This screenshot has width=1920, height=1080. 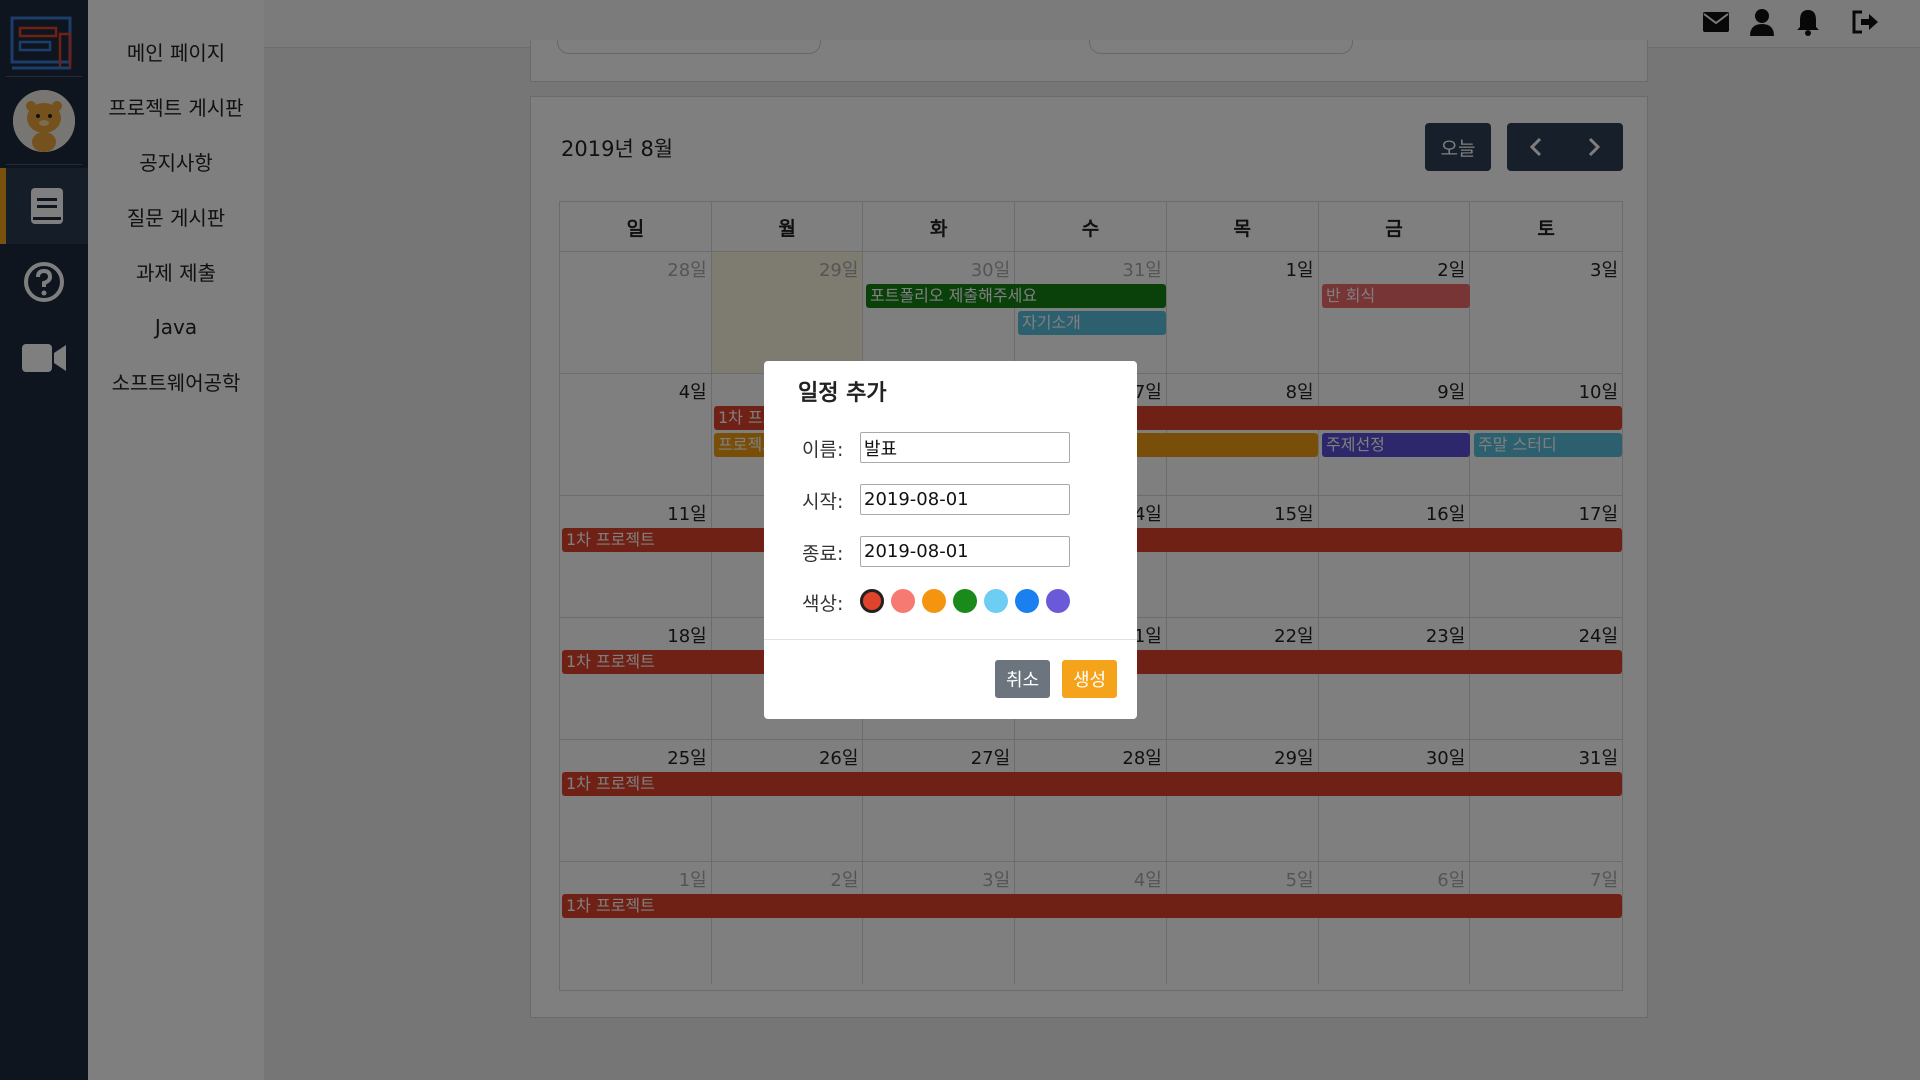 What do you see at coordinates (823, 502) in the screenshot?
I see `start-label: 시작:` at bounding box center [823, 502].